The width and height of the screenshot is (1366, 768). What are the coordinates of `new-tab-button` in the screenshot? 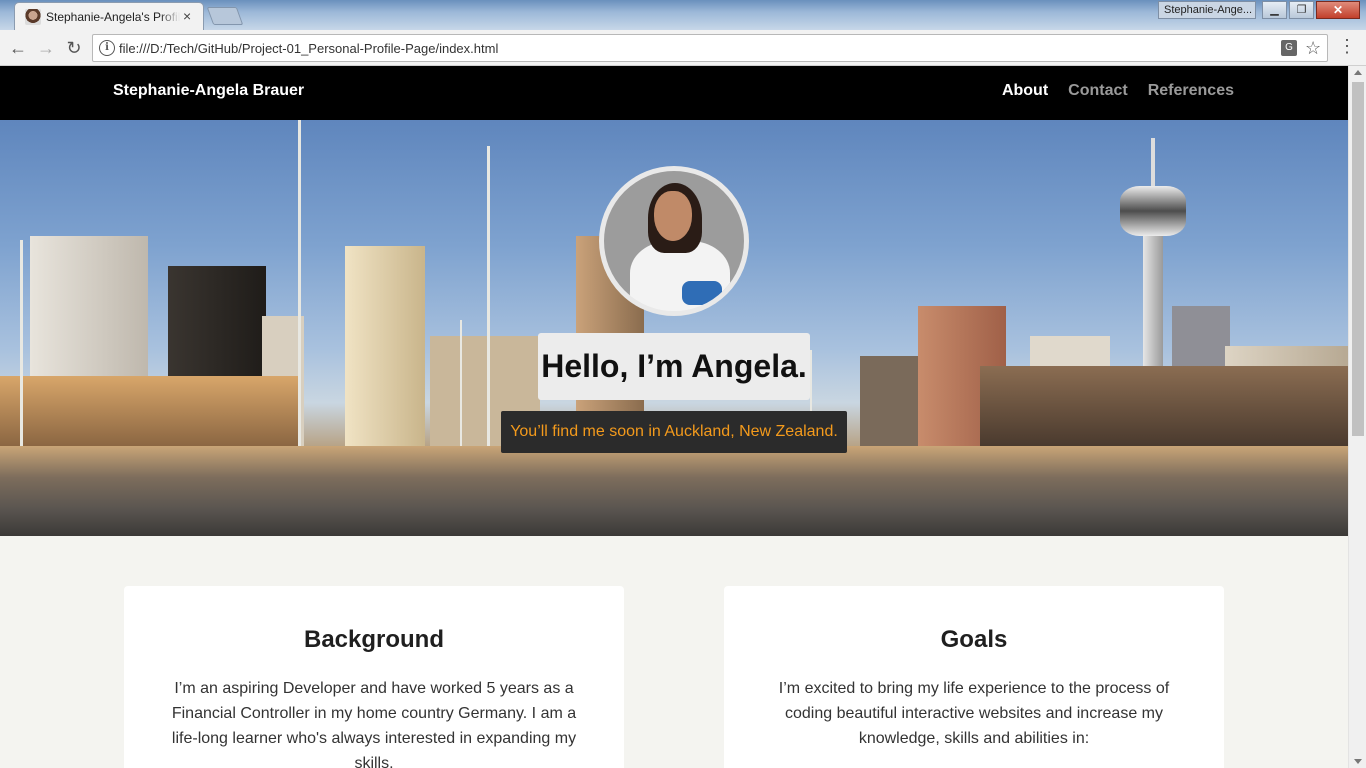 It's located at (225, 16).